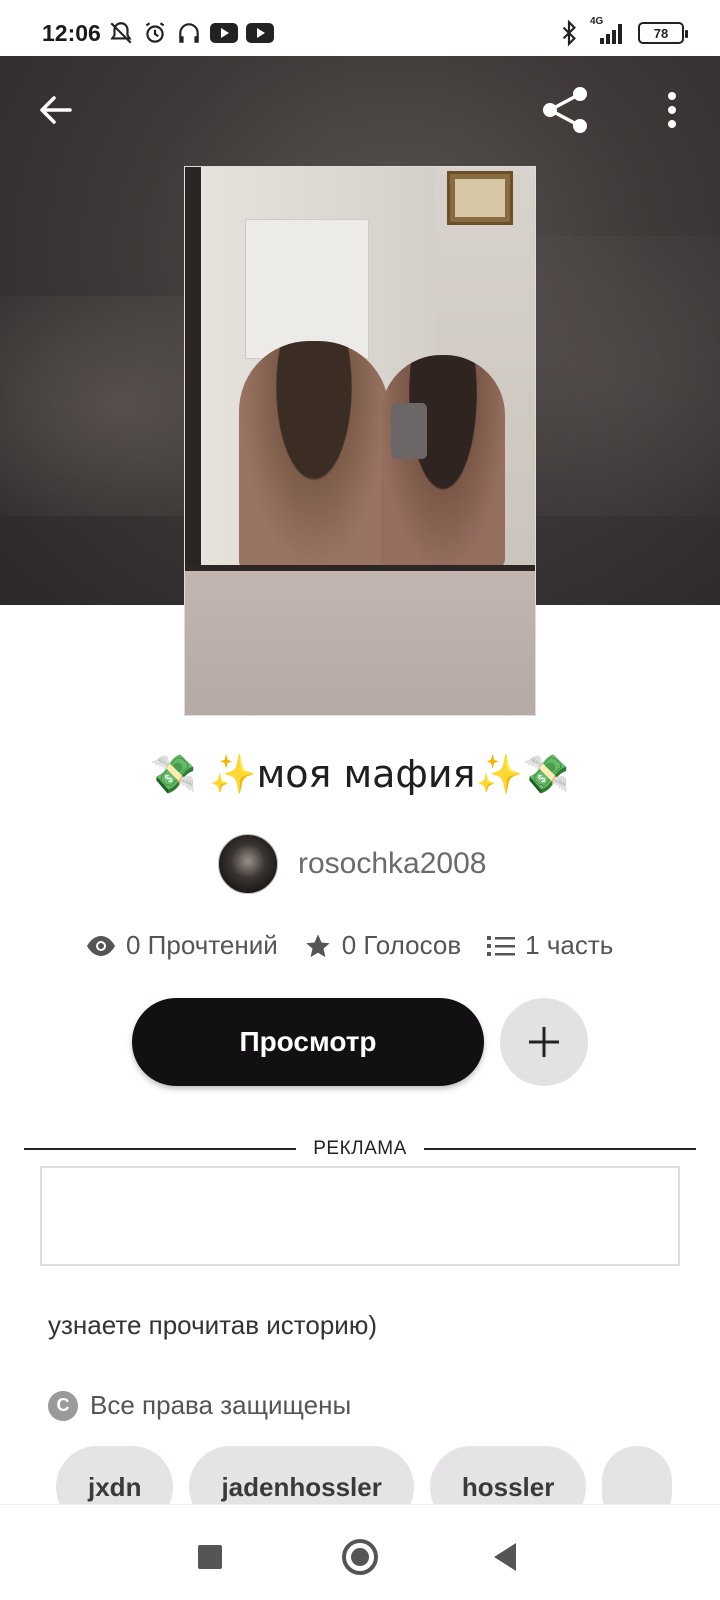  What do you see at coordinates (63, 1405) in the screenshot?
I see `copyright-icon: C` at bounding box center [63, 1405].